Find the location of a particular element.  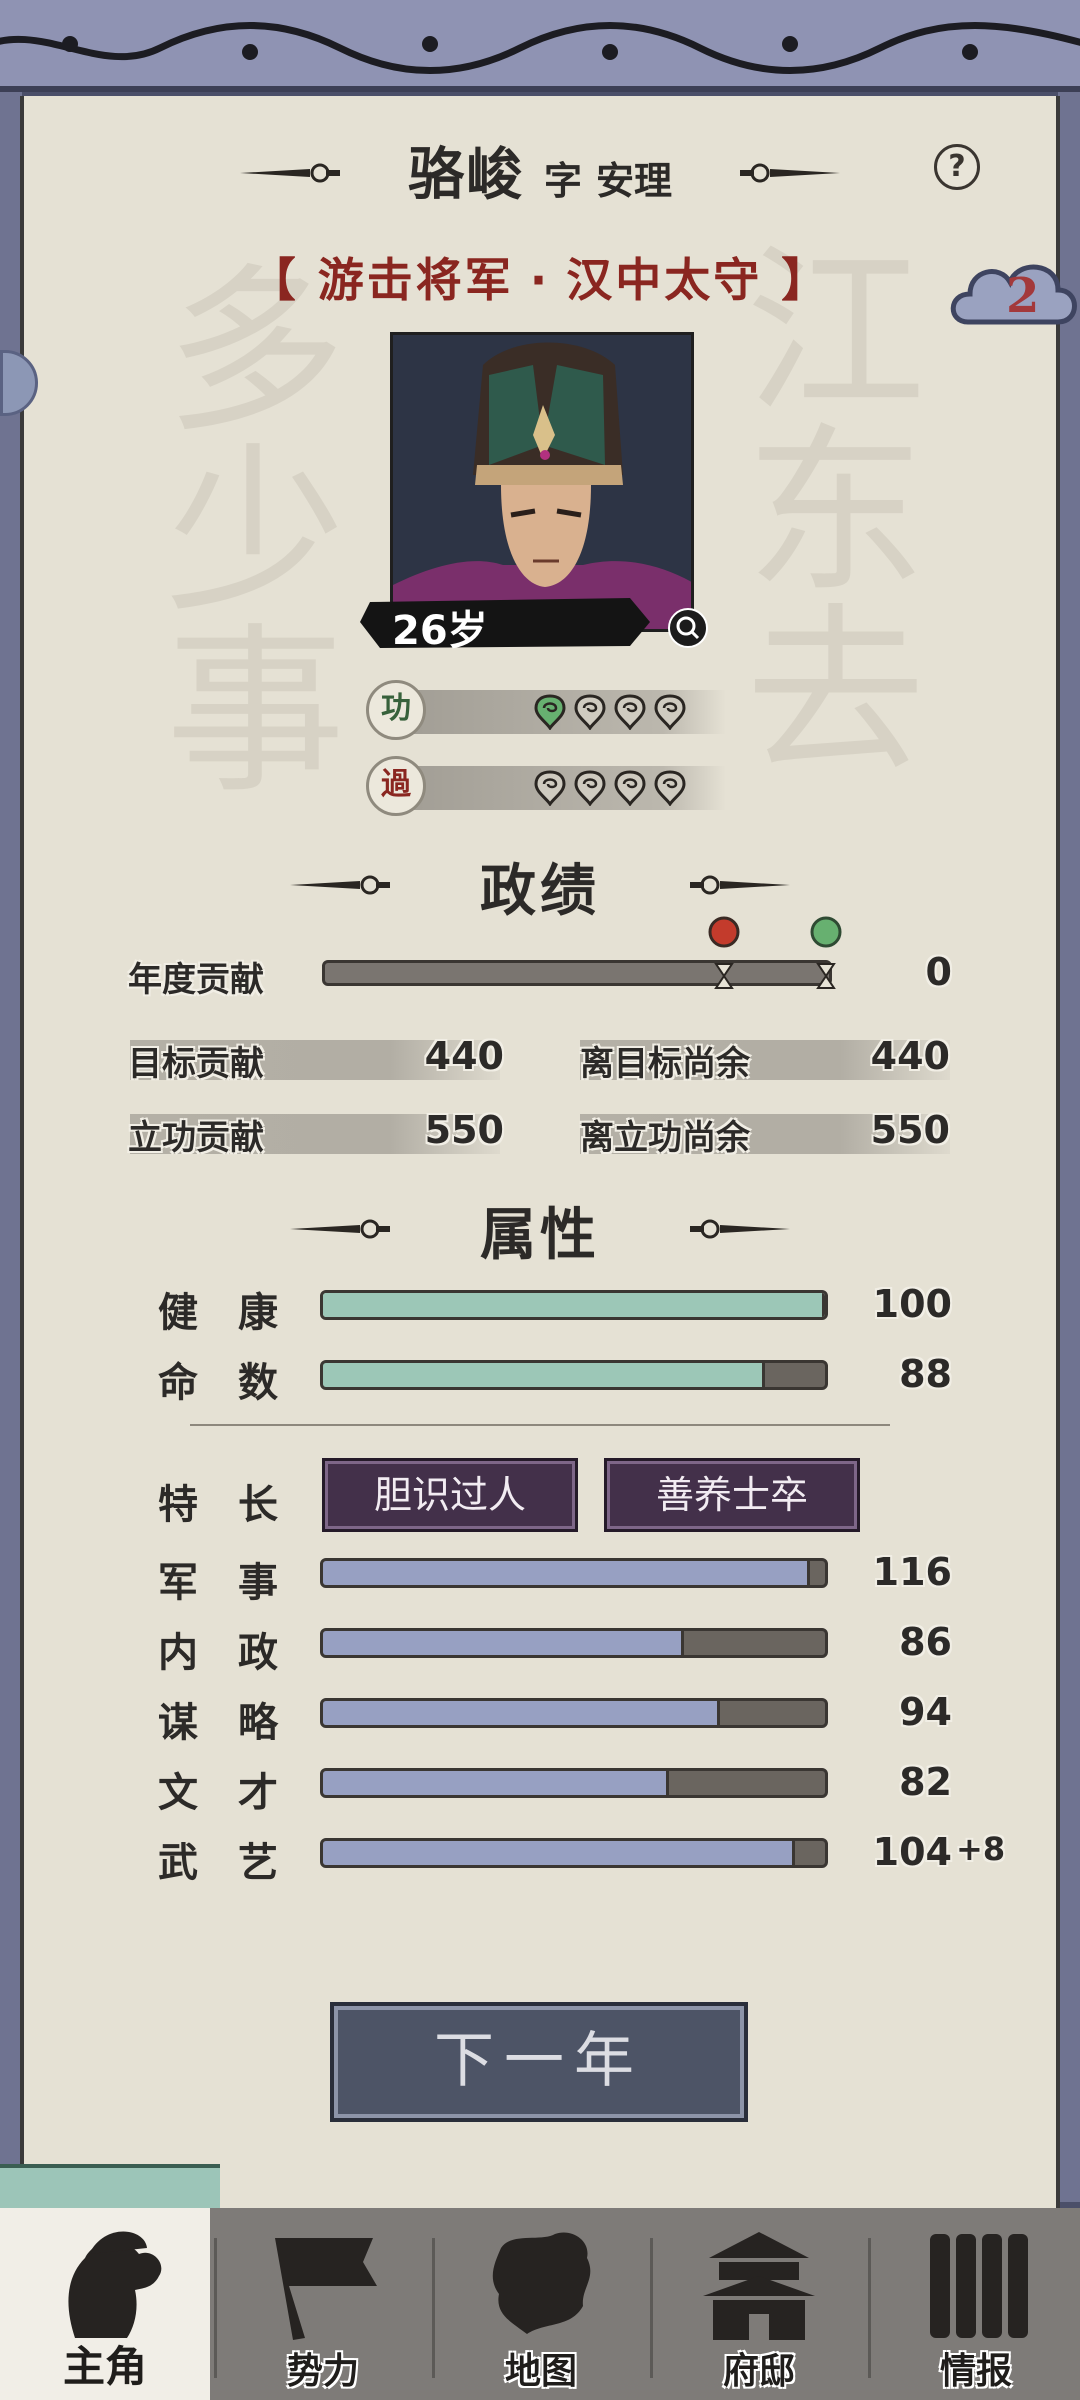

nav-label-faction: 势力 is located at coordinates (322, 2371).